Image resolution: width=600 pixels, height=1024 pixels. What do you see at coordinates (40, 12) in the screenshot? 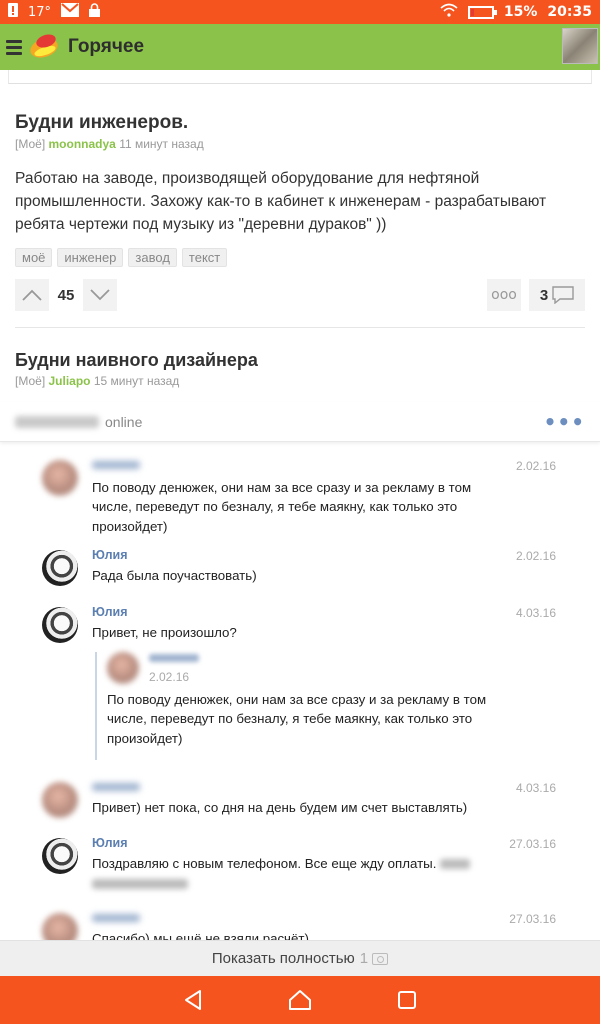
I see `temperature: 17°` at bounding box center [40, 12].